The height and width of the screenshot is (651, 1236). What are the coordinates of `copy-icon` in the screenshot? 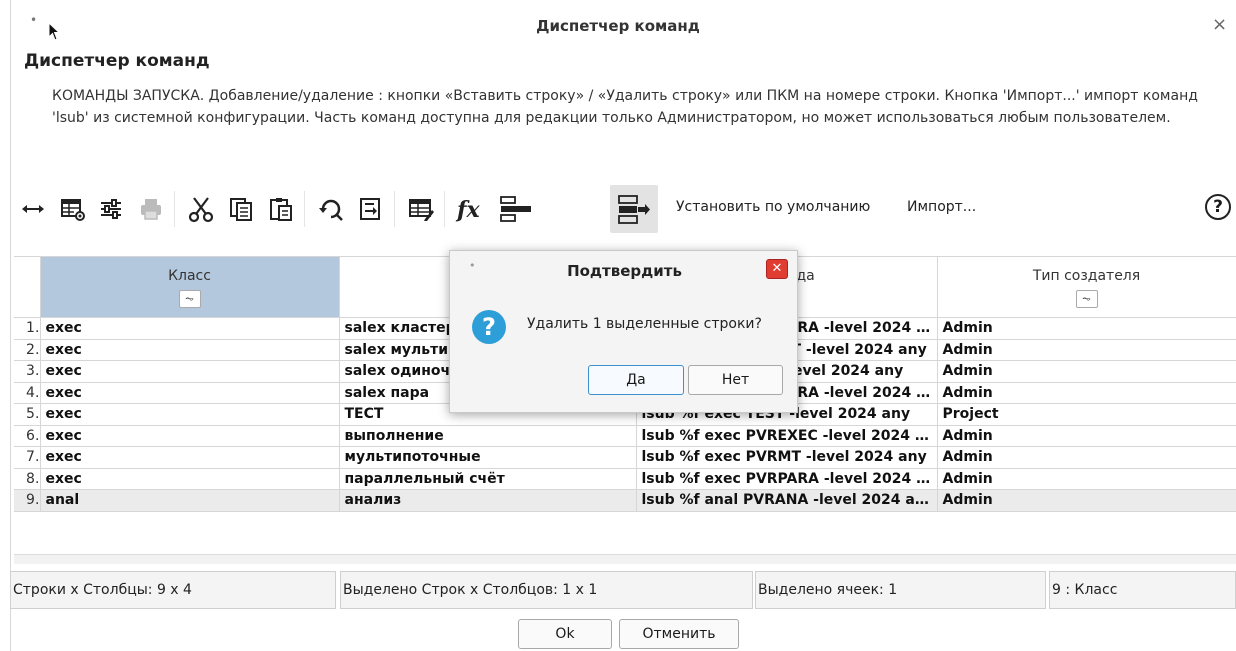 It's located at (241, 209).